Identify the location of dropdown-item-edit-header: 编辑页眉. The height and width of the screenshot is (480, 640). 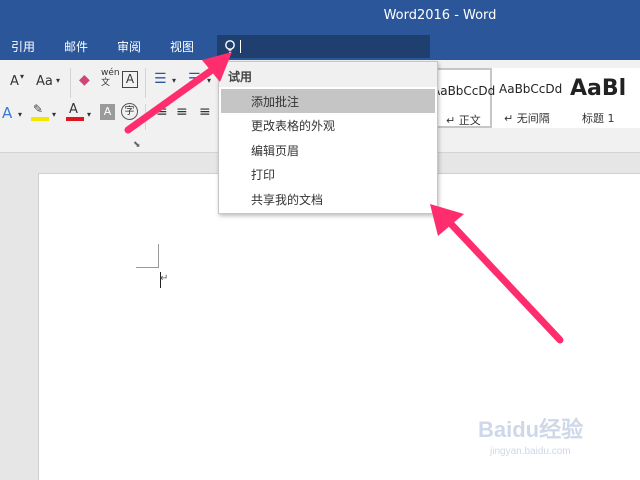
(328, 150).